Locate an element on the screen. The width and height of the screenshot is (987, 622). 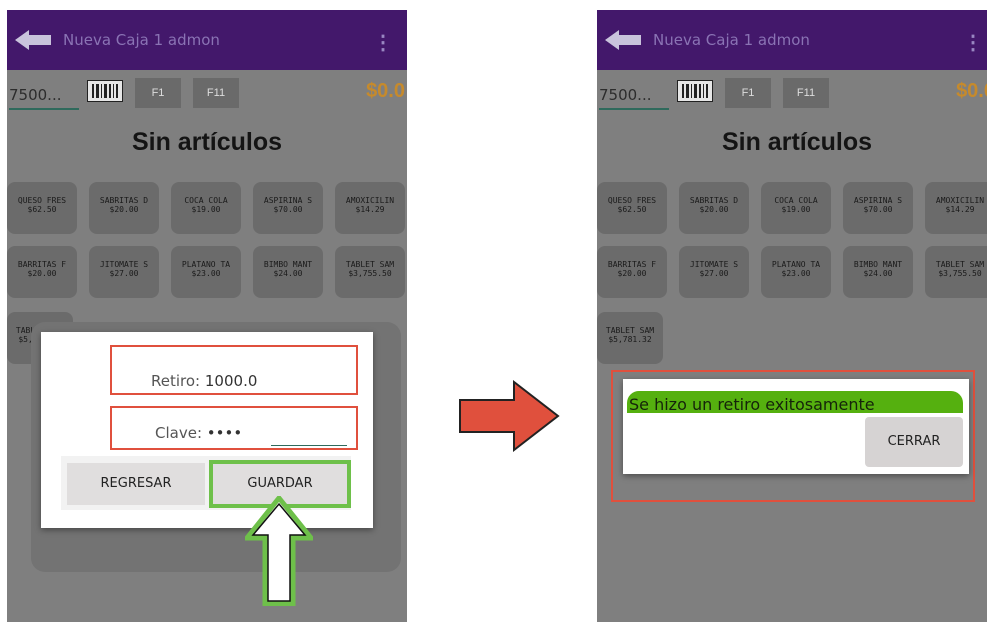
product-price: $5,781.32 is located at coordinates (630, 339).